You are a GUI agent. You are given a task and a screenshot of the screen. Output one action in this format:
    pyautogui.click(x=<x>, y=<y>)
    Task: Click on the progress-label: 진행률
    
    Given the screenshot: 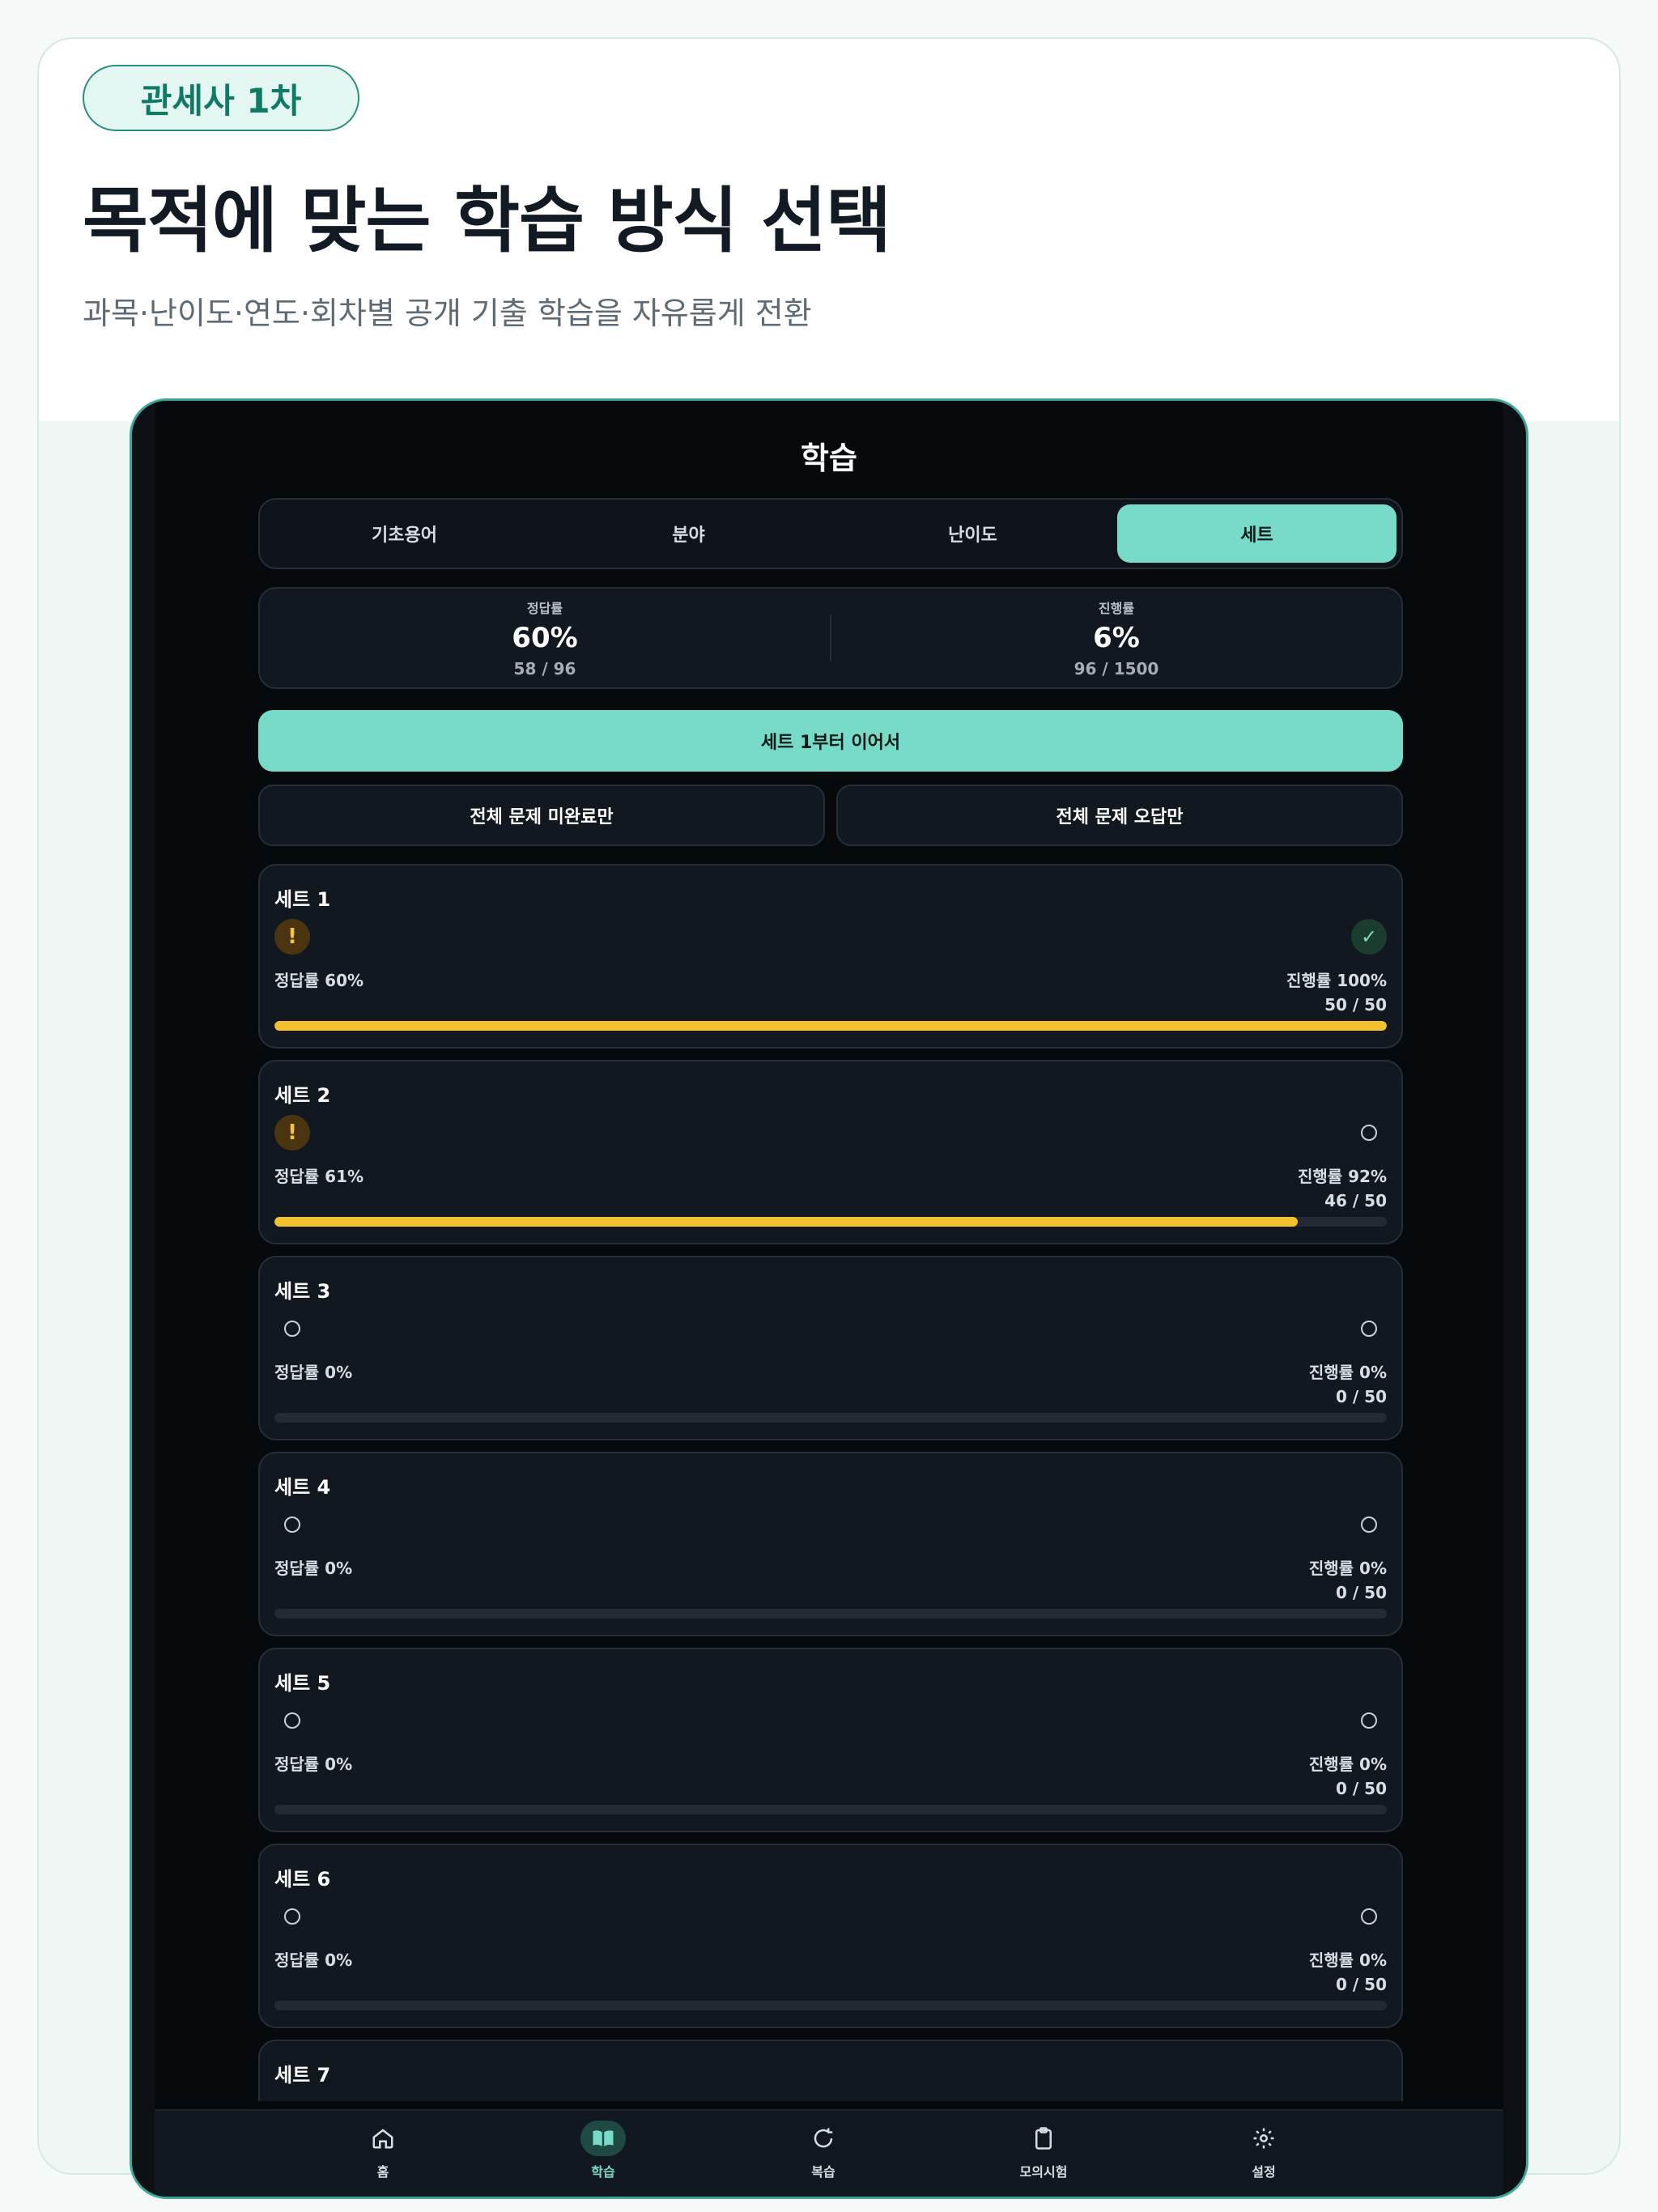 What is the action you would take?
    pyautogui.click(x=1116, y=609)
    